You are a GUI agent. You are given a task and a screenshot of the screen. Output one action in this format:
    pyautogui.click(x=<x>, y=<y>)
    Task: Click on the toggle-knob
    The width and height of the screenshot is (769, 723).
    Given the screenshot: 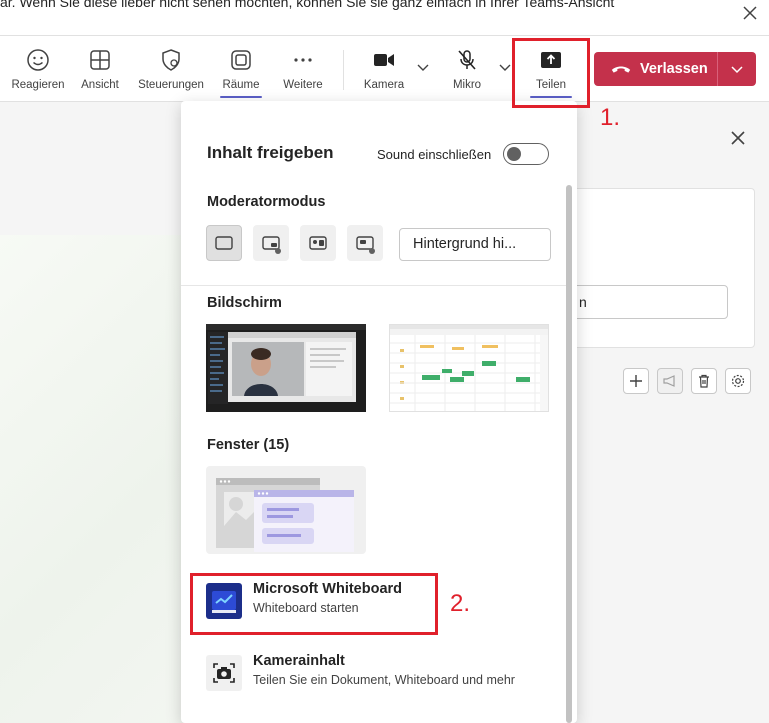 What is the action you would take?
    pyautogui.click(x=514, y=154)
    